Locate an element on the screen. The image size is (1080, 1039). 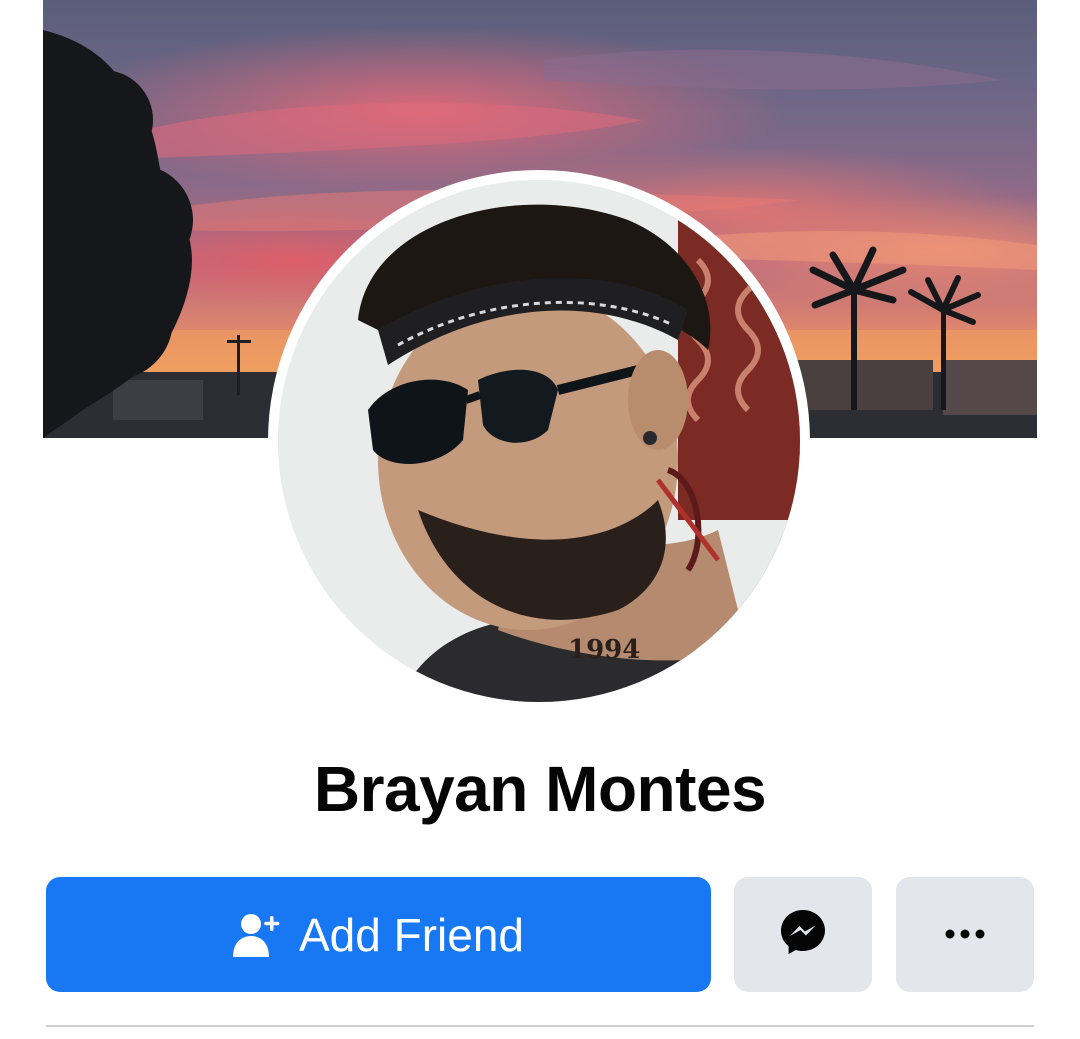
message-button is located at coordinates (803, 934).